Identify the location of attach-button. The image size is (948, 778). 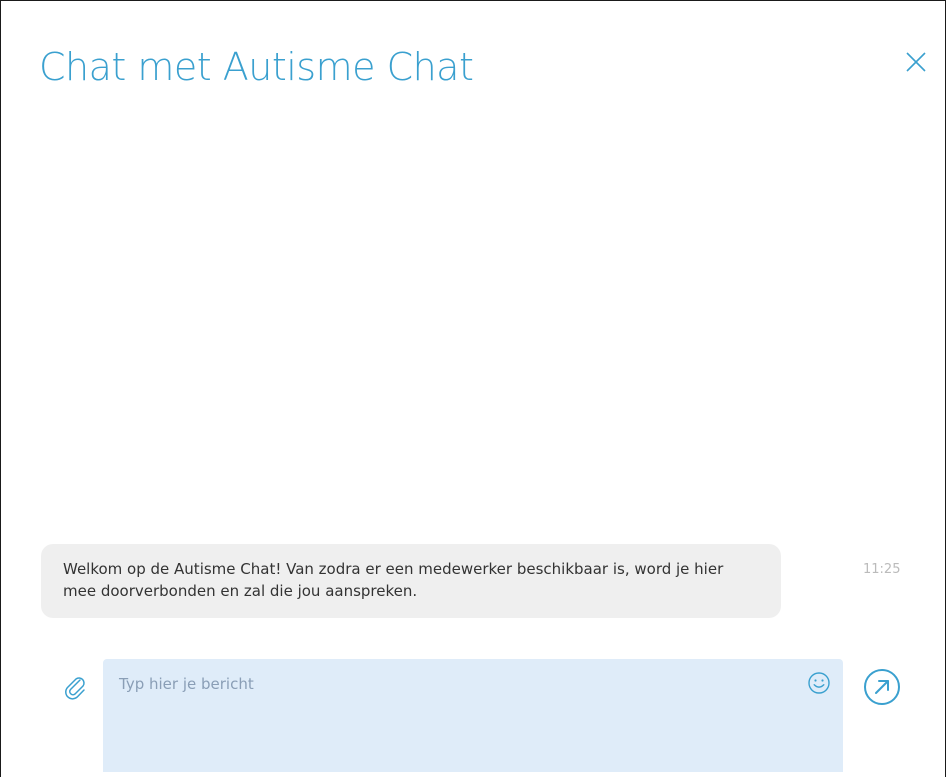
(76, 688).